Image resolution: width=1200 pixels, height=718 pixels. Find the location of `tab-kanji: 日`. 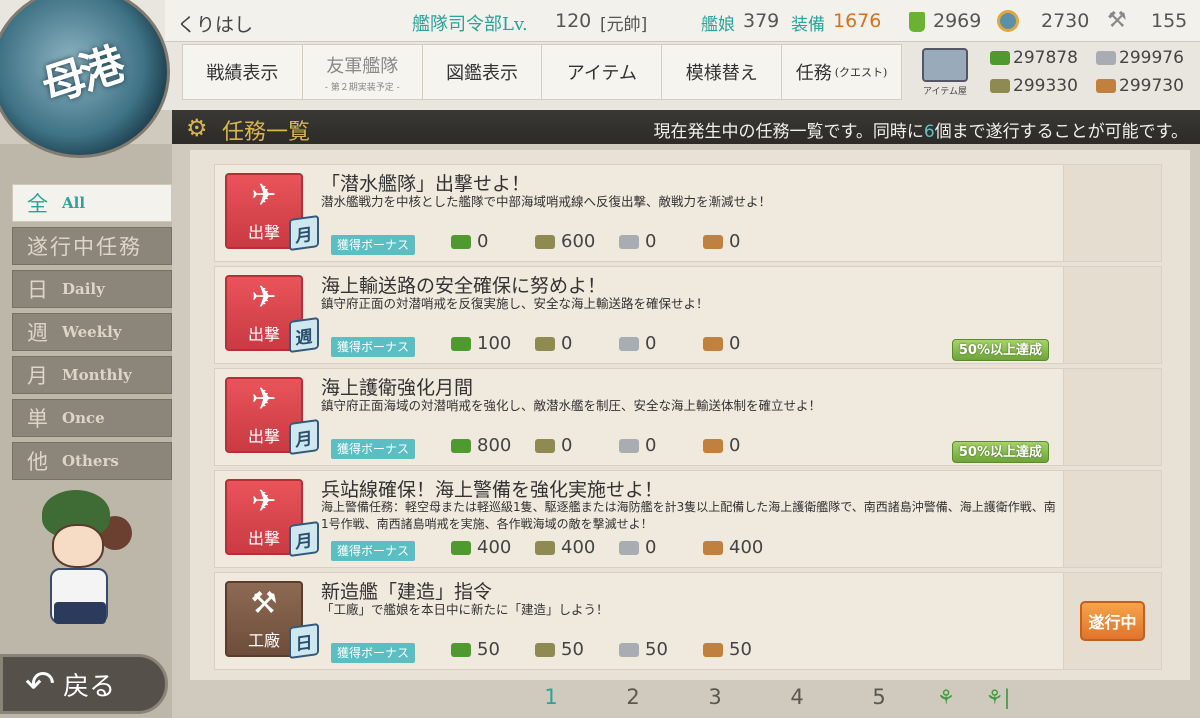

tab-kanji: 日 is located at coordinates (37, 290).